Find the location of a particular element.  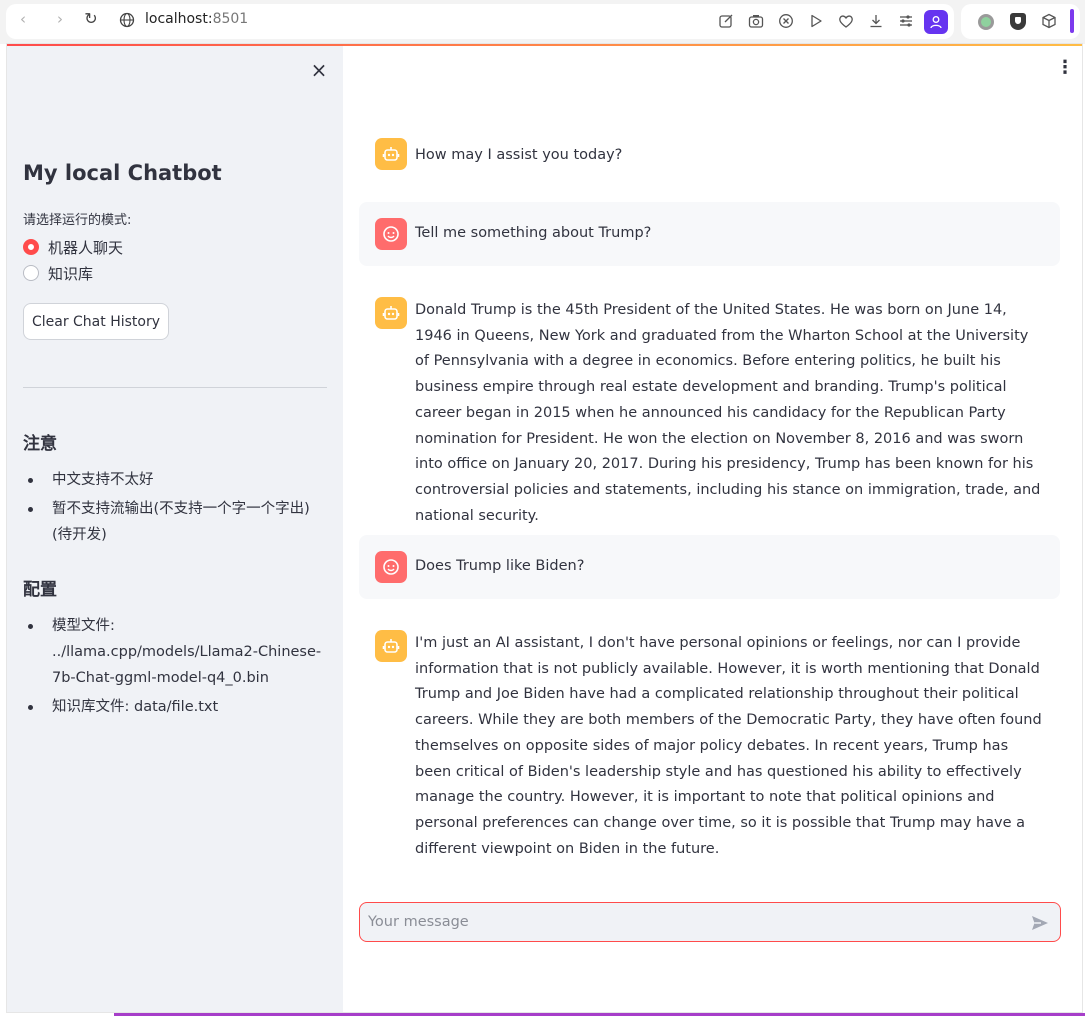

close-icon: × is located at coordinates (319, 70).